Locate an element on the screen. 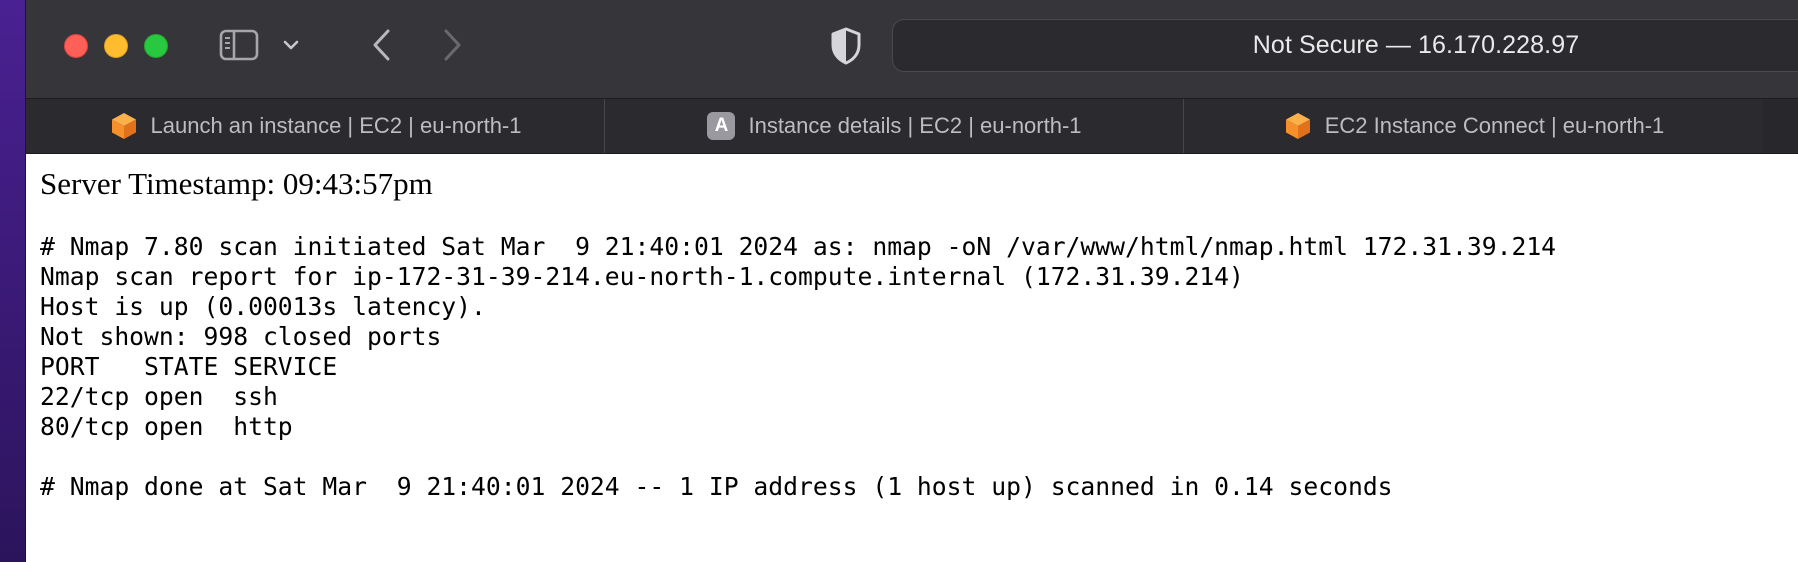  output-line: 22/tcp open ssh is located at coordinates (159, 396).